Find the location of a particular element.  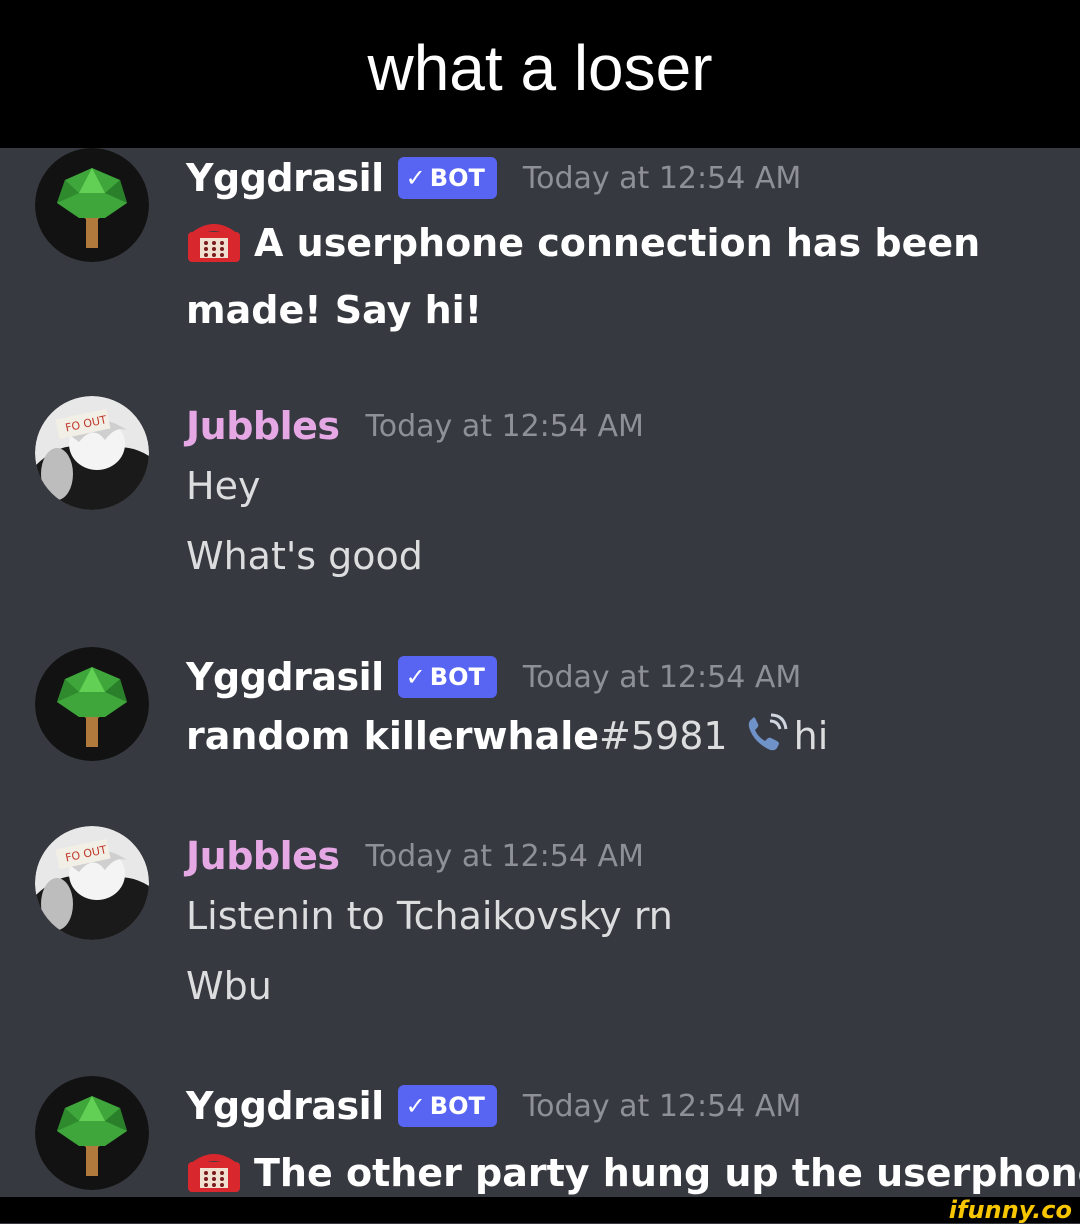

message-text: hi is located at coordinates (811, 736).